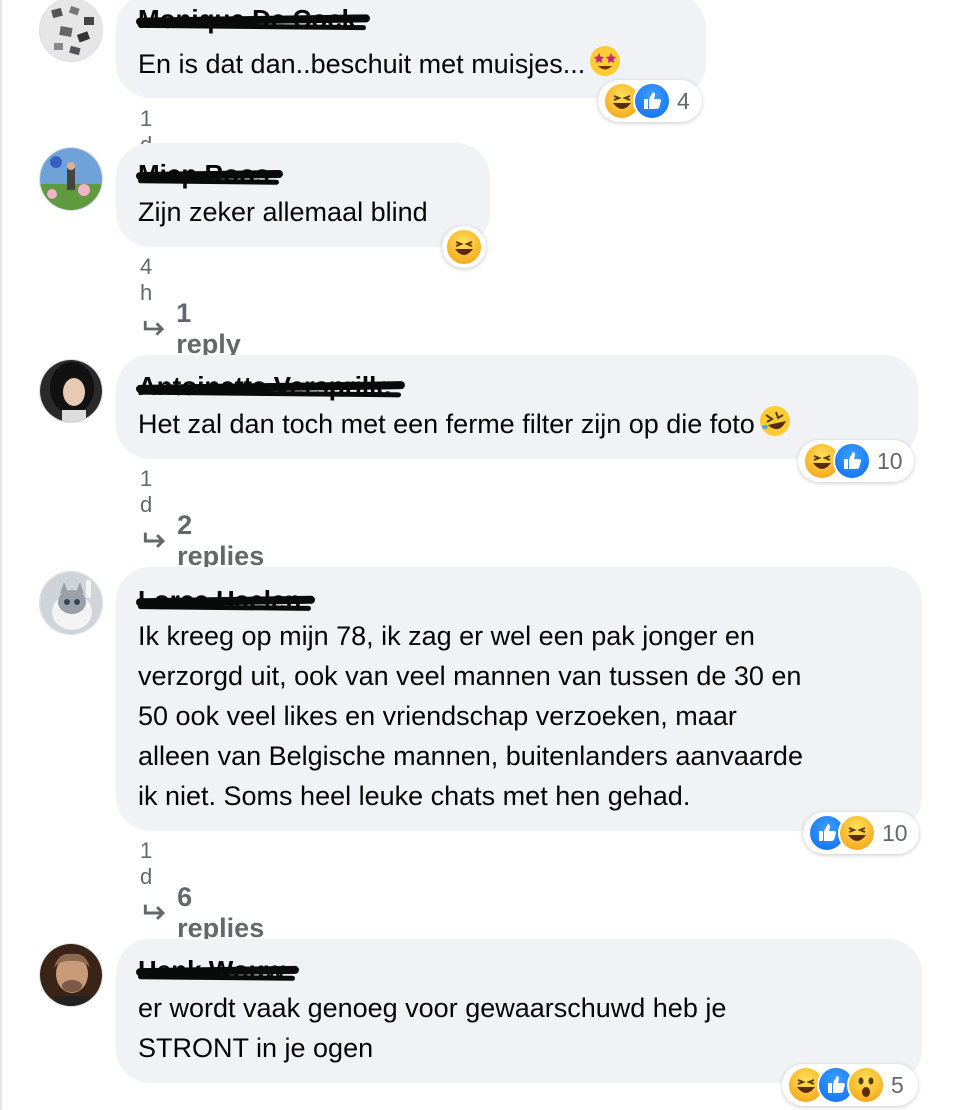  What do you see at coordinates (225, 600) in the screenshot?
I see `comment-author: Lorea Haelen` at bounding box center [225, 600].